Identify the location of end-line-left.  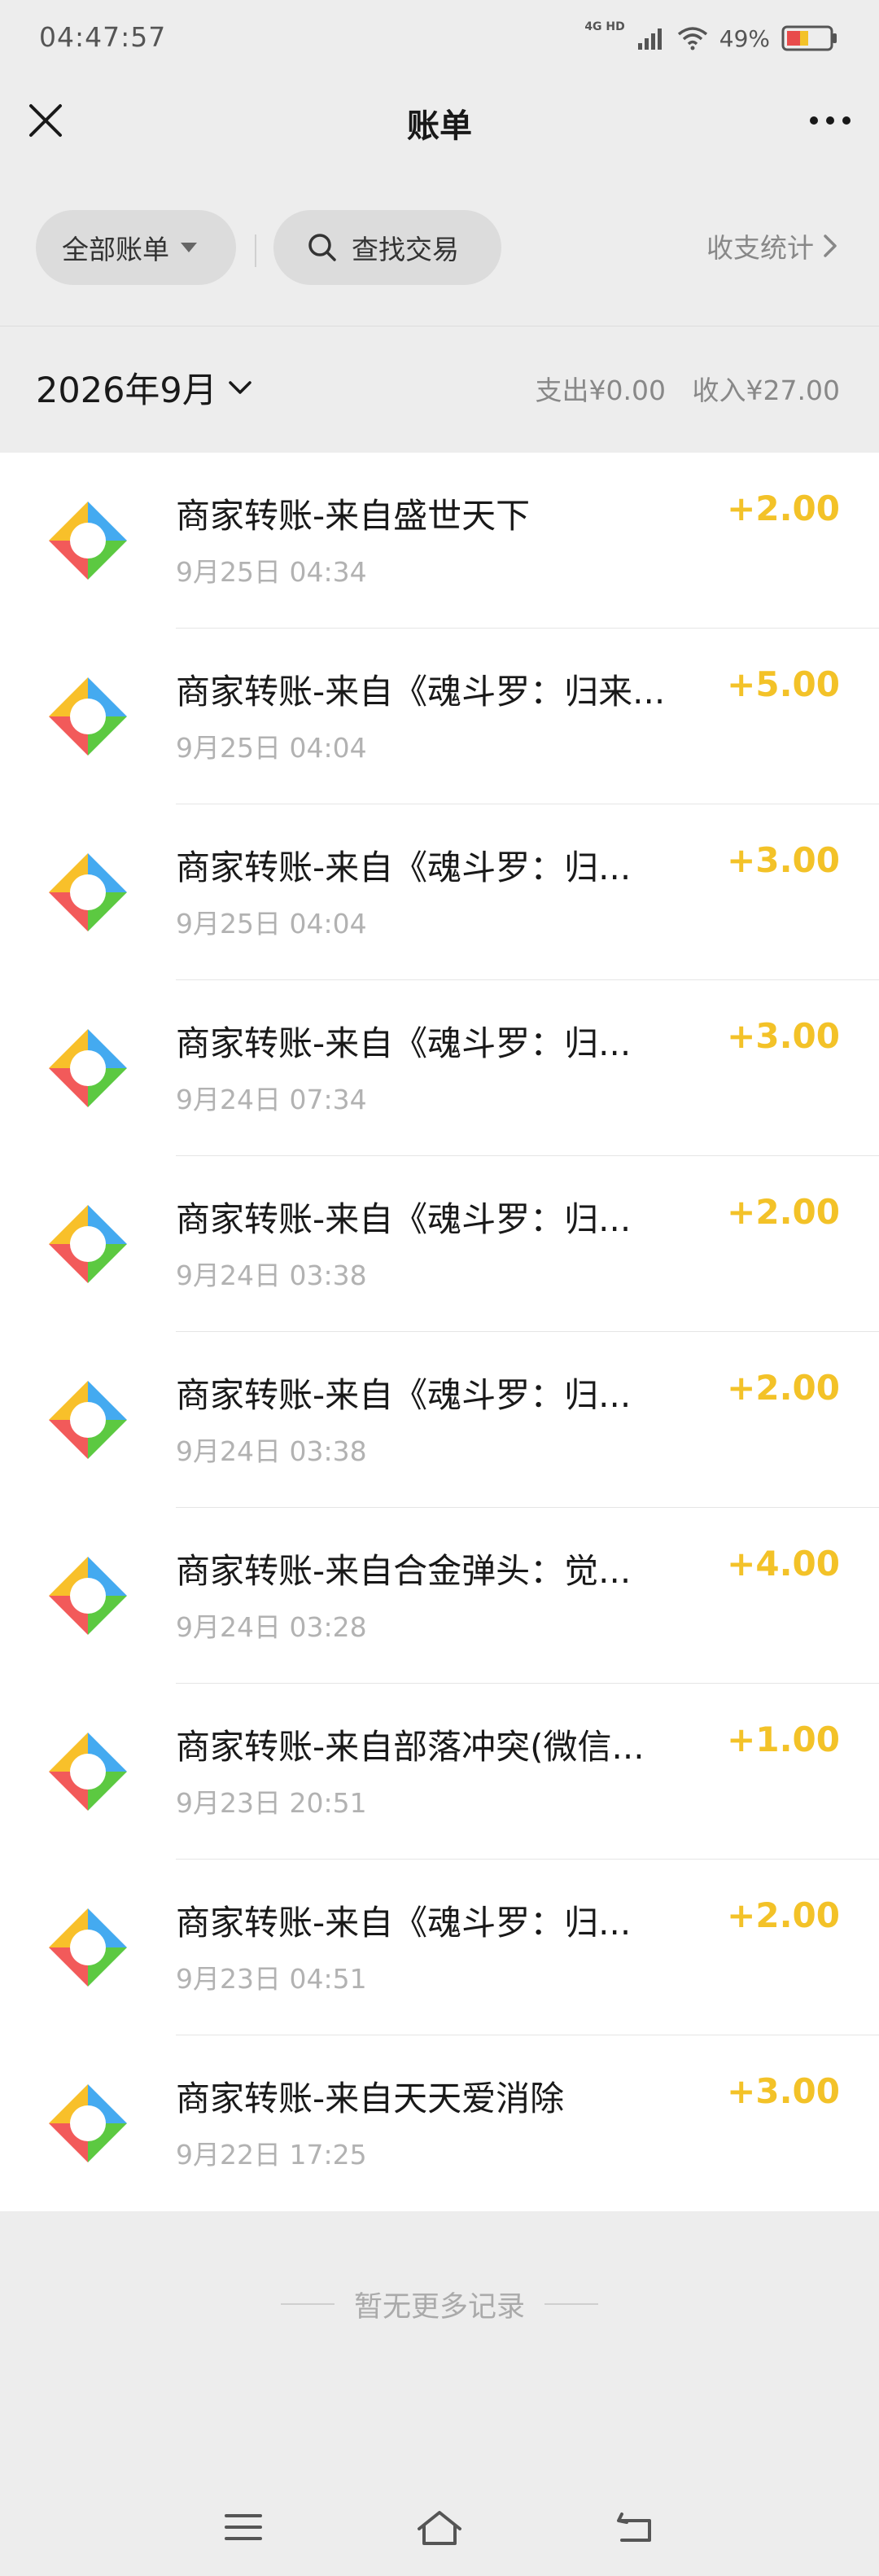
(307, 2304).